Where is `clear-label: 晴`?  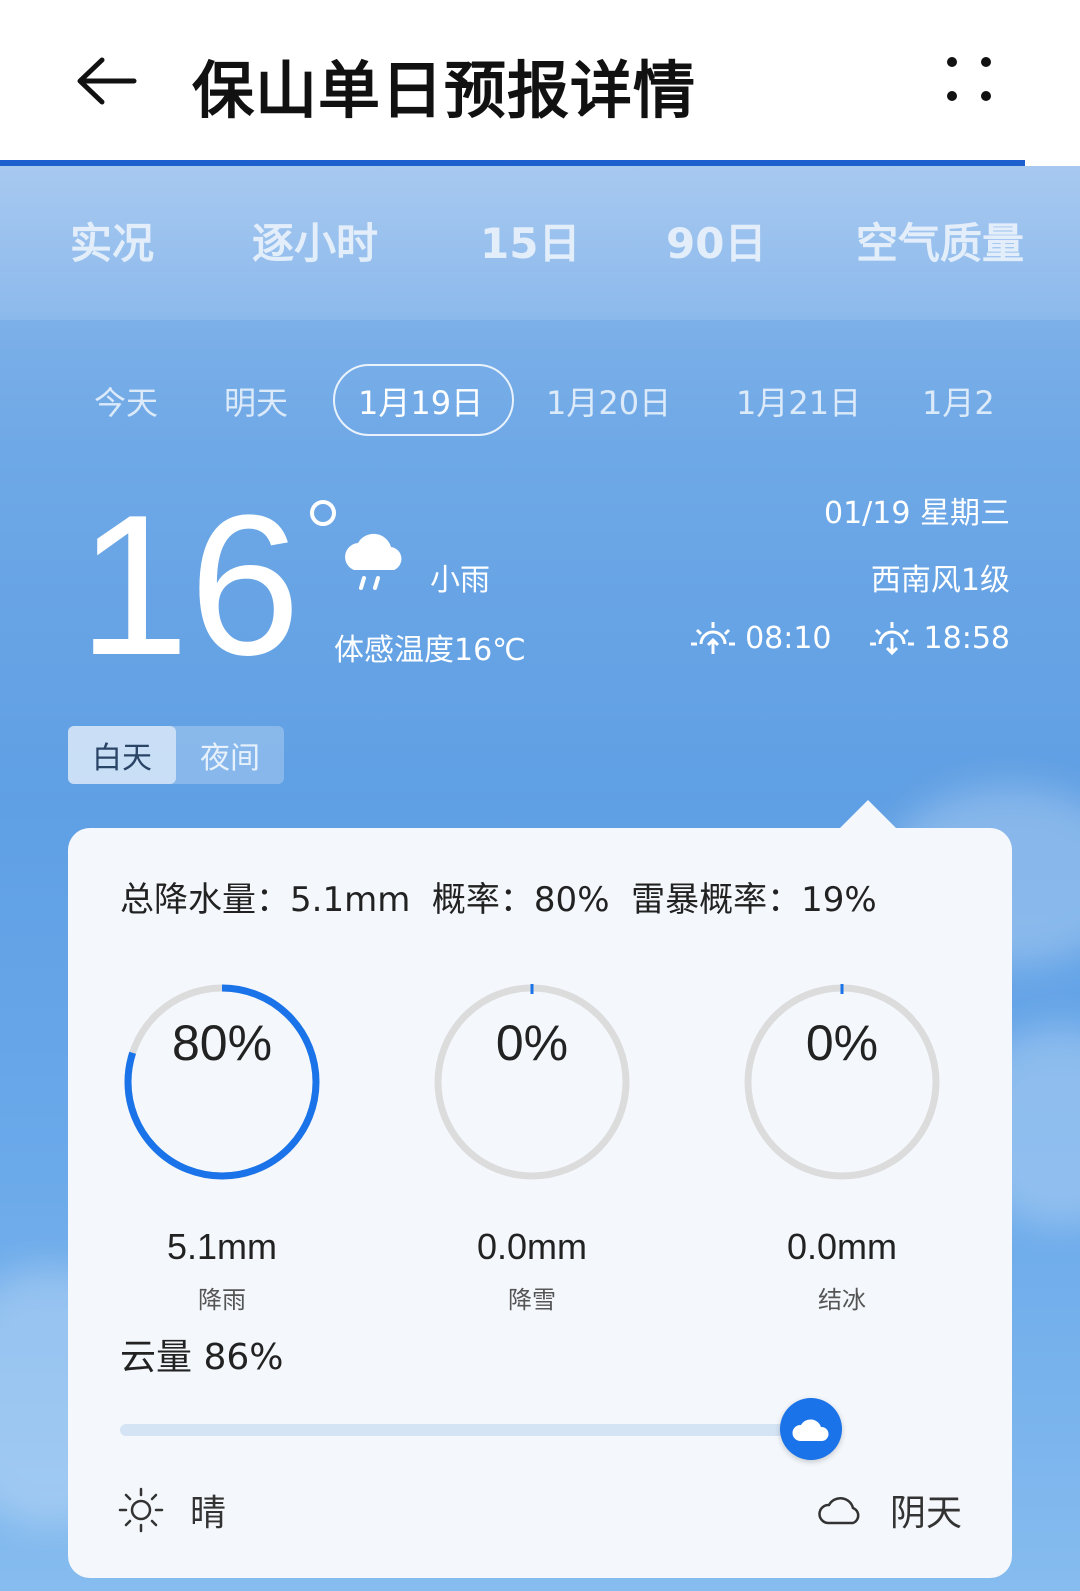 clear-label: 晴 is located at coordinates (208, 1513).